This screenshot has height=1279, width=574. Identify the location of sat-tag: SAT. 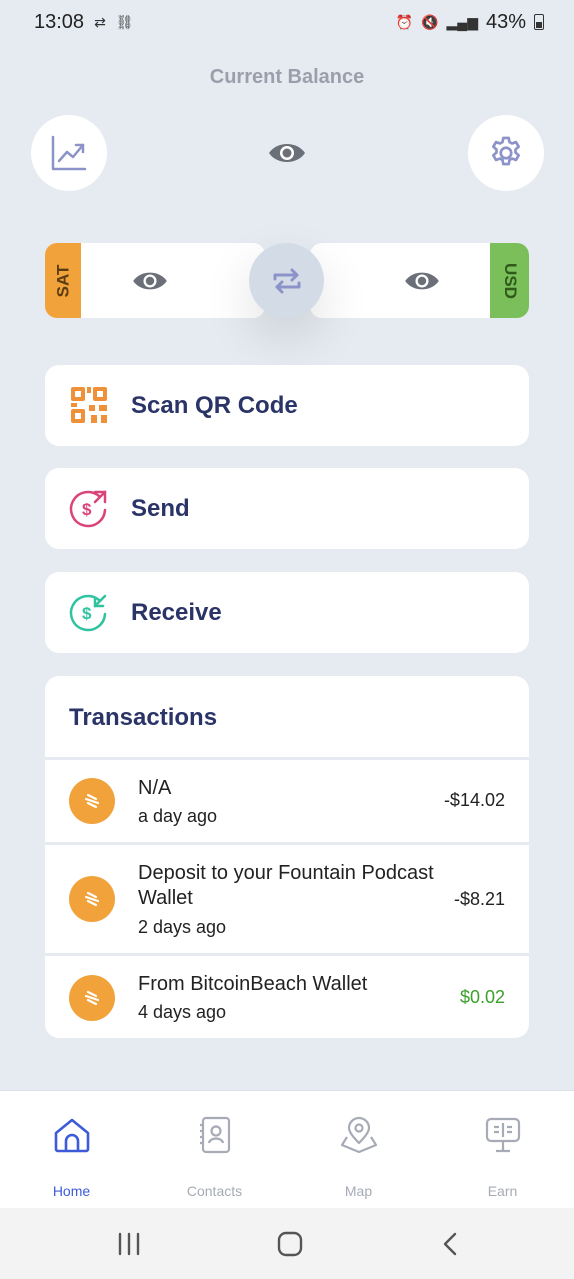
(63, 280).